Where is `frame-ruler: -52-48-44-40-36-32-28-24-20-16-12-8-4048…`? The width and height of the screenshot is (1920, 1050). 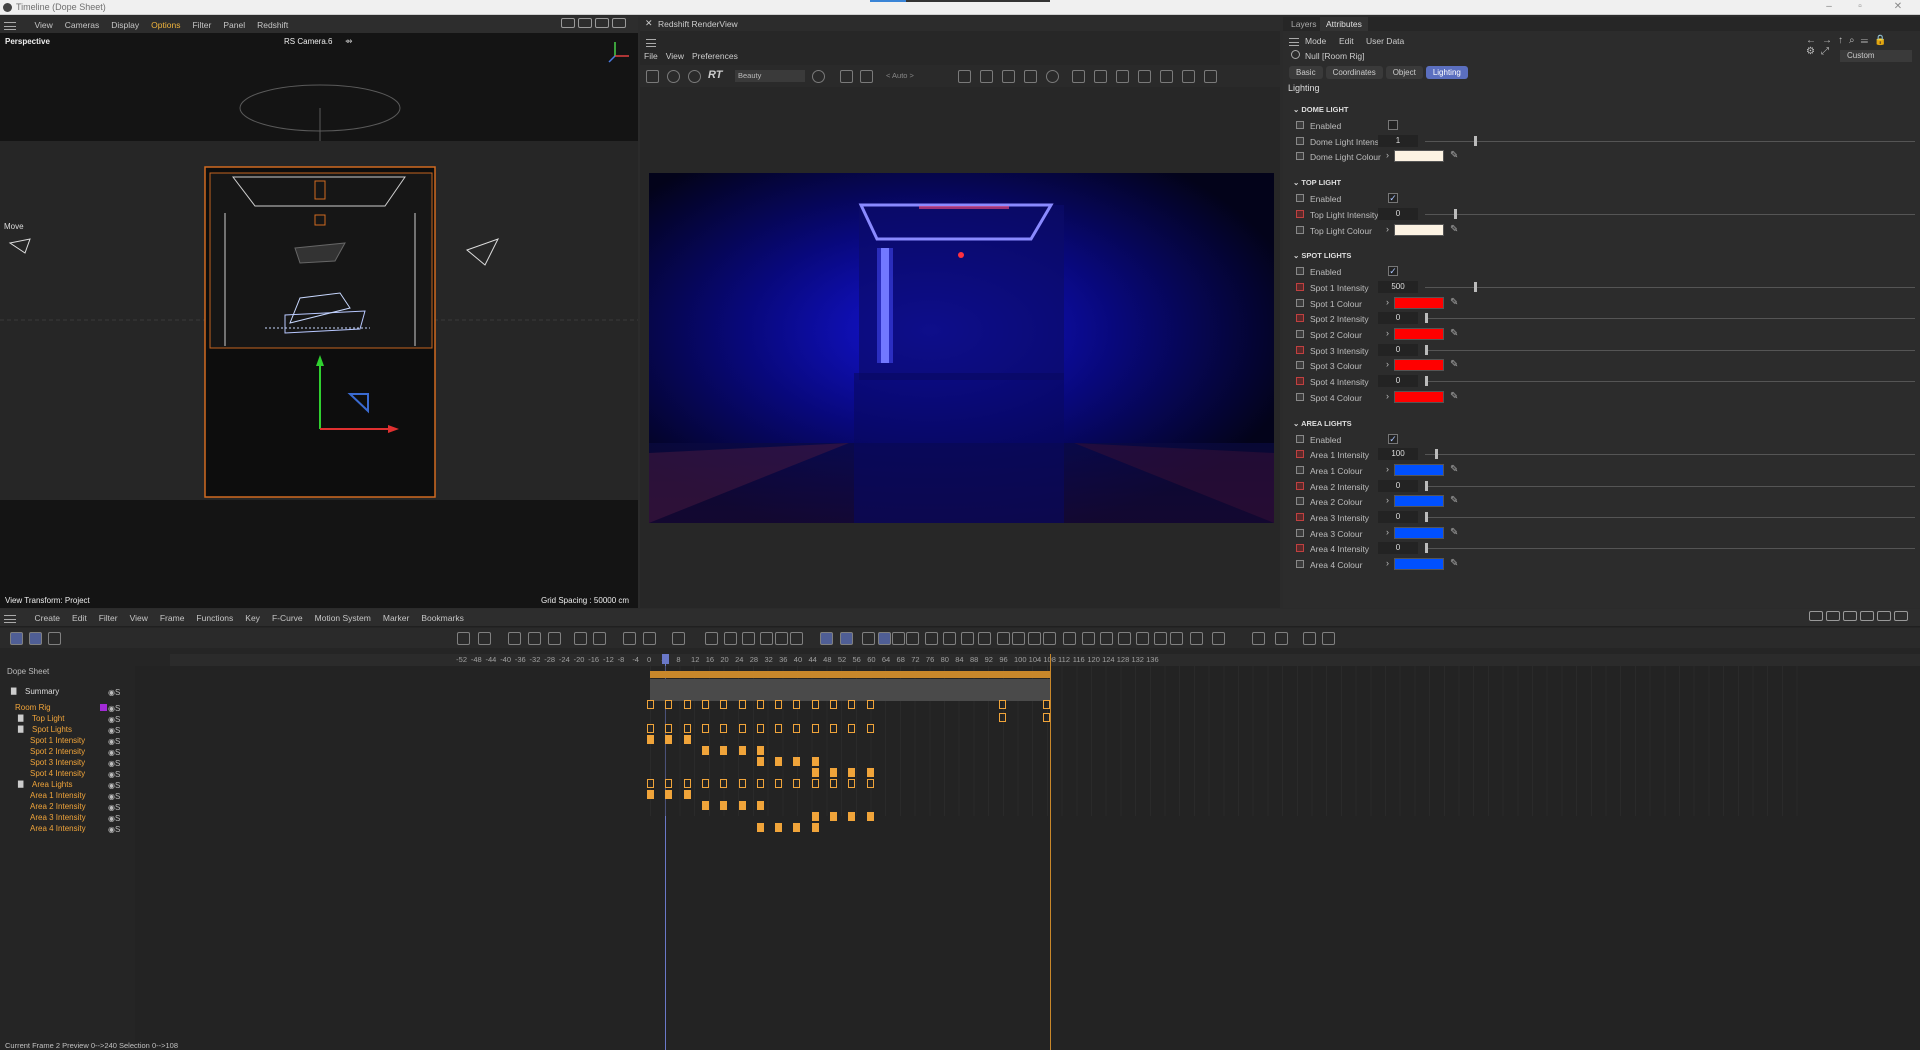
frame-ruler: -52-48-44-40-36-32-28-24-20-16-12-8-4048… is located at coordinates (1045, 660).